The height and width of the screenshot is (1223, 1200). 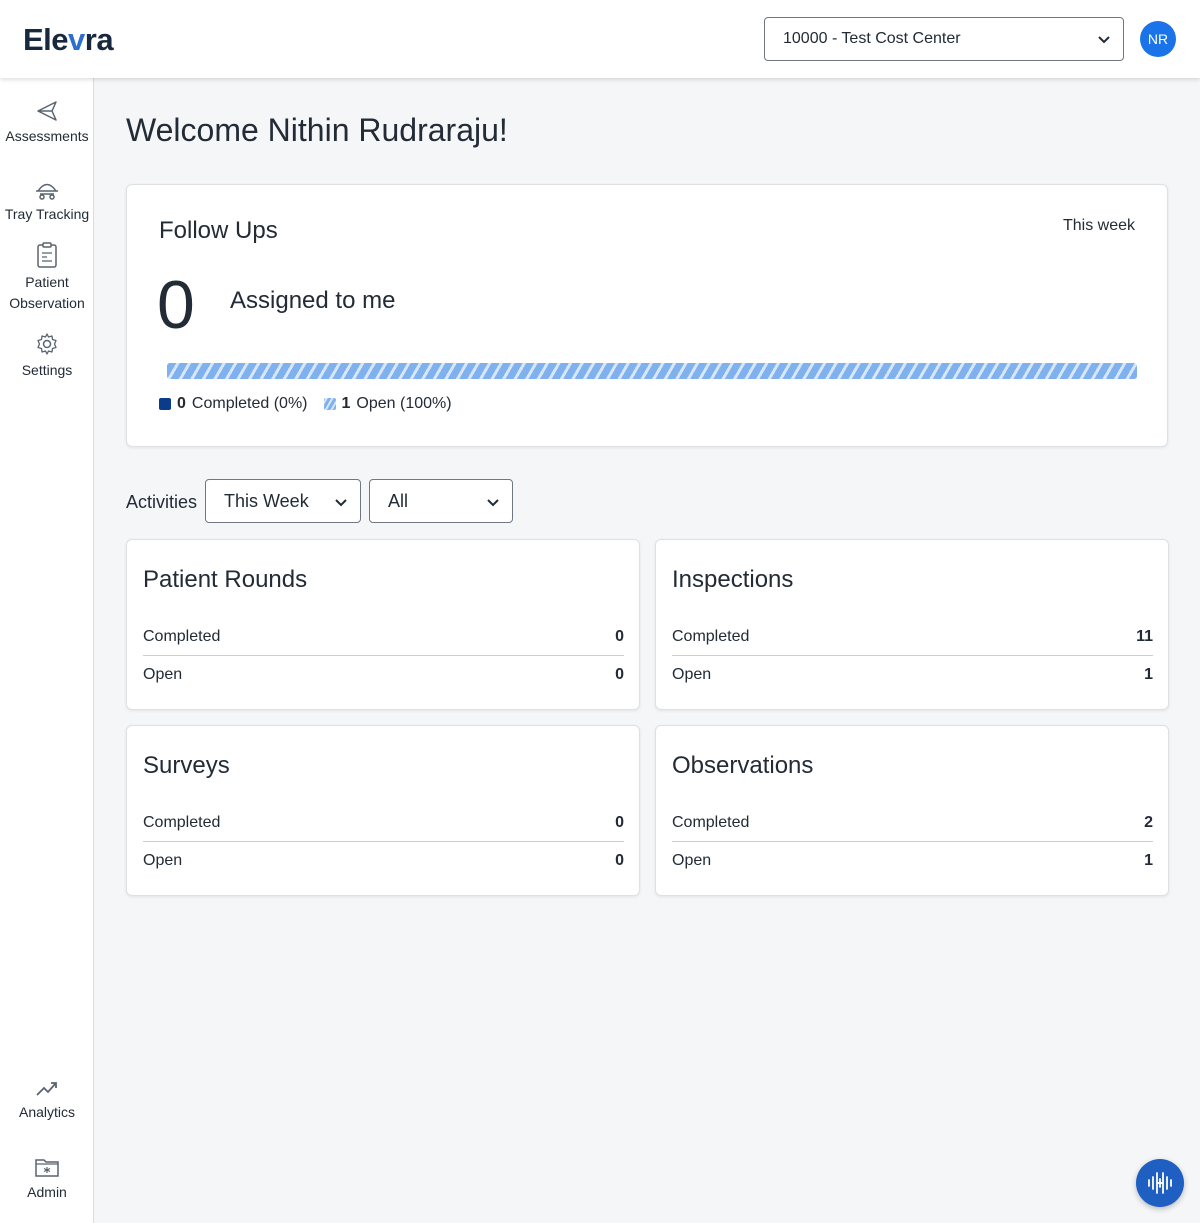 What do you see at coordinates (47, 344) in the screenshot?
I see `gear-icon` at bounding box center [47, 344].